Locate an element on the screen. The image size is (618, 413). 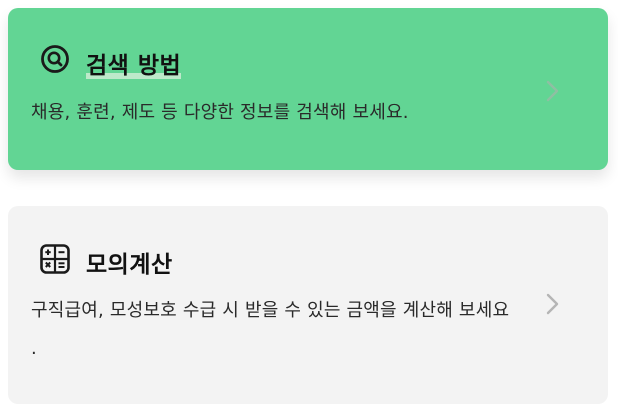
search-method-title: 검색 방법 is located at coordinates (134, 66).